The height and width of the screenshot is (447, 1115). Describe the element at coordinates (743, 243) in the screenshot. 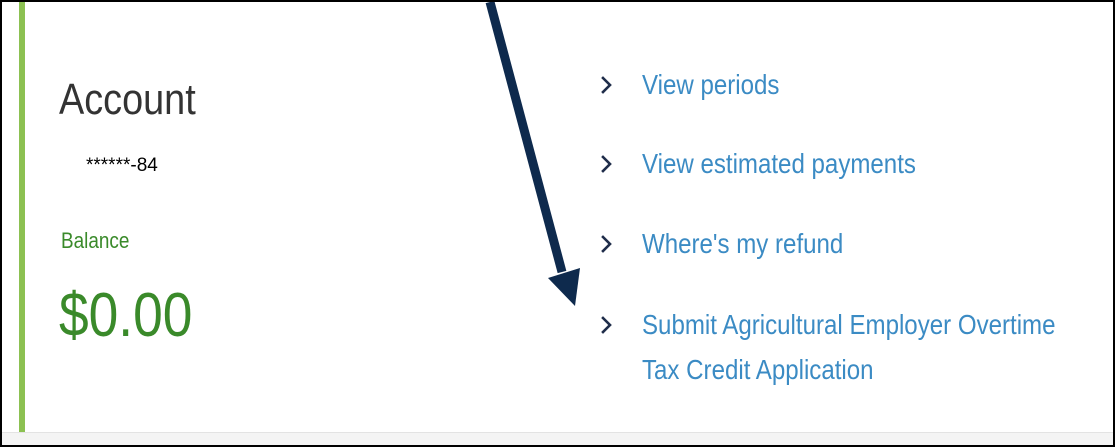

I see `wheres-my-refund-label: Where's my refund` at that location.